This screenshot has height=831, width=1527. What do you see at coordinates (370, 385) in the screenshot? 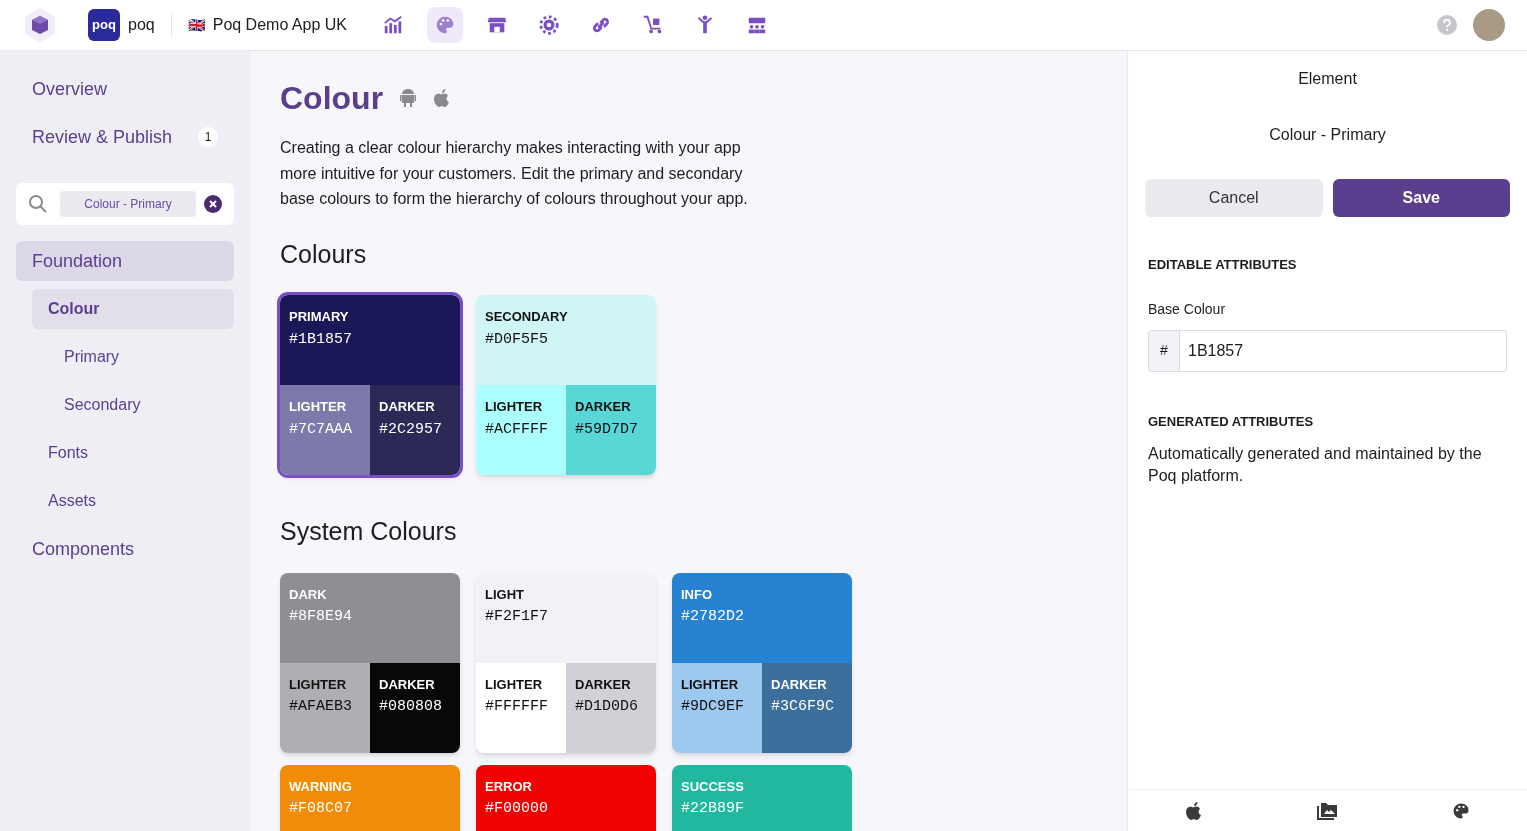
I see `colour-swatch-card: PRIMARY #1B1857 LIGHTER #7C7AAA DARKER #2C2957` at bounding box center [370, 385].